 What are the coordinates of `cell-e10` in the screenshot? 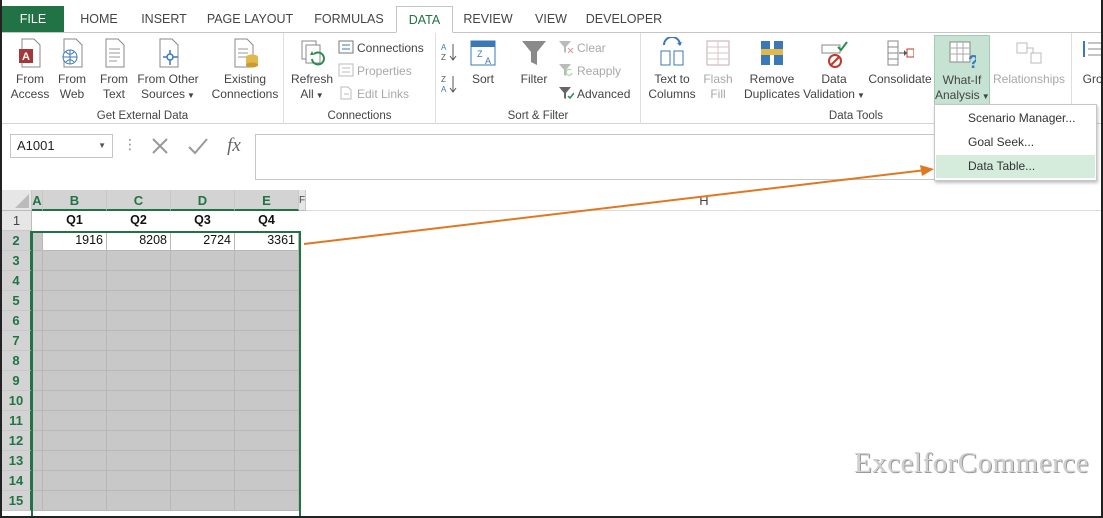 It's located at (267, 401).